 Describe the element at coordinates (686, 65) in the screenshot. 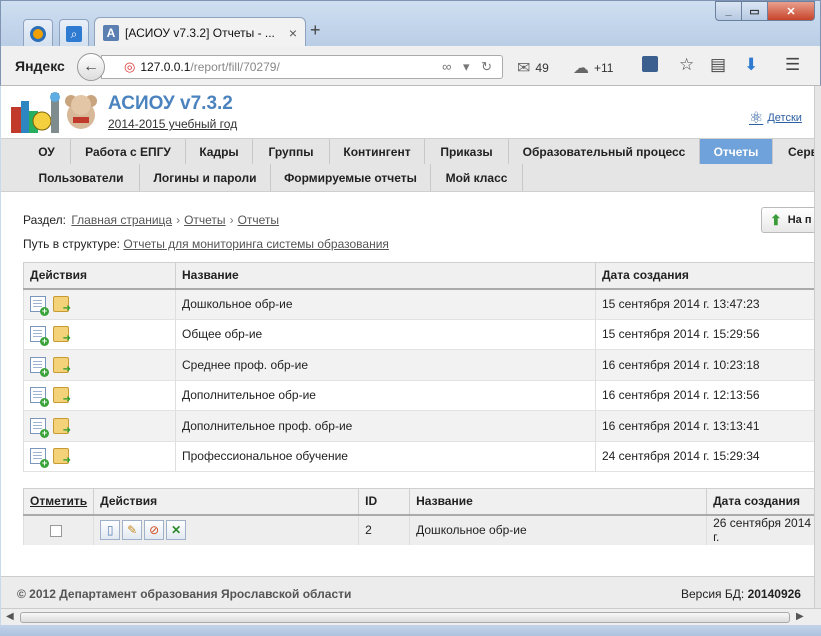

I see `bookmark-star-icon: ☆` at that location.